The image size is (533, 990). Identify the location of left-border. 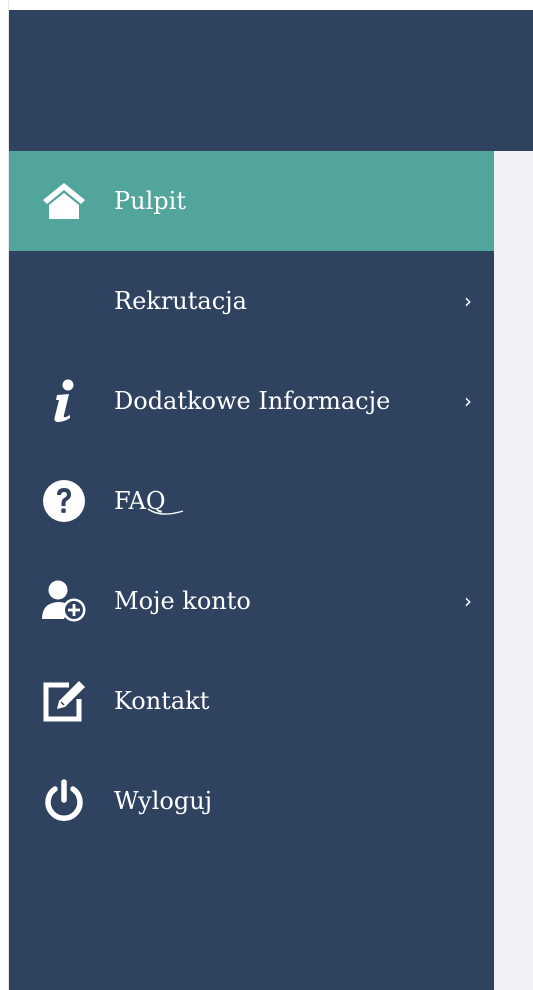
(4, 495).